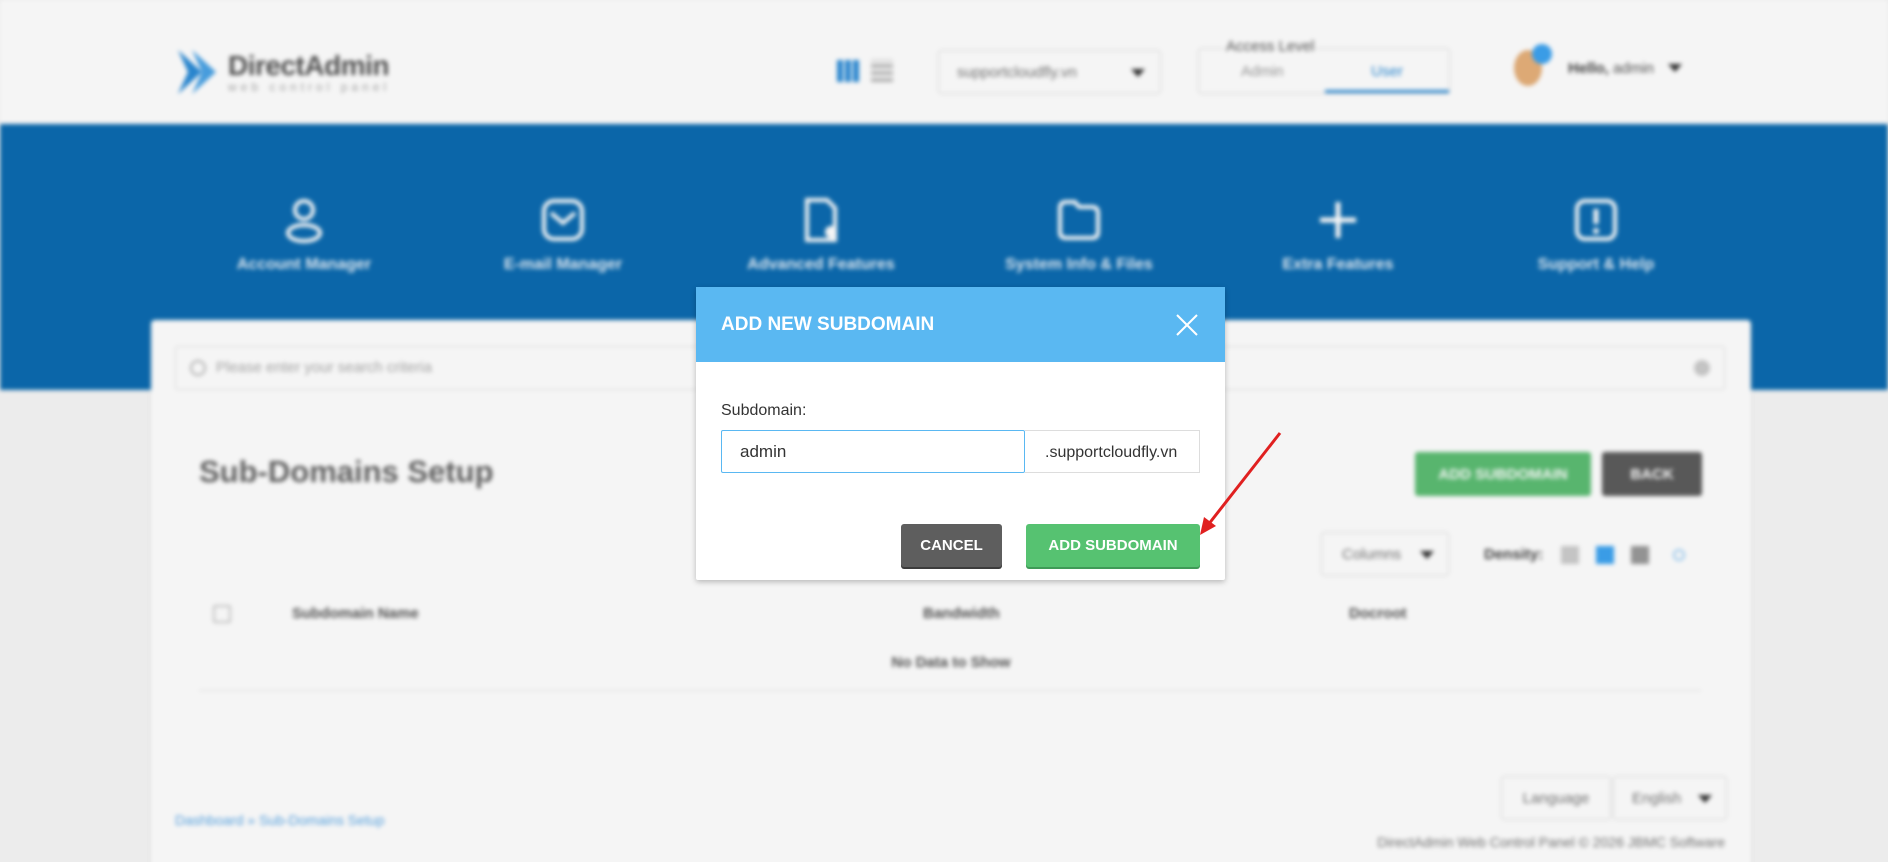 This screenshot has width=1888, height=862. Describe the element at coordinates (960, 324) in the screenshot. I see `dialog-header: ADD NEW SUBDOMAIN` at that location.